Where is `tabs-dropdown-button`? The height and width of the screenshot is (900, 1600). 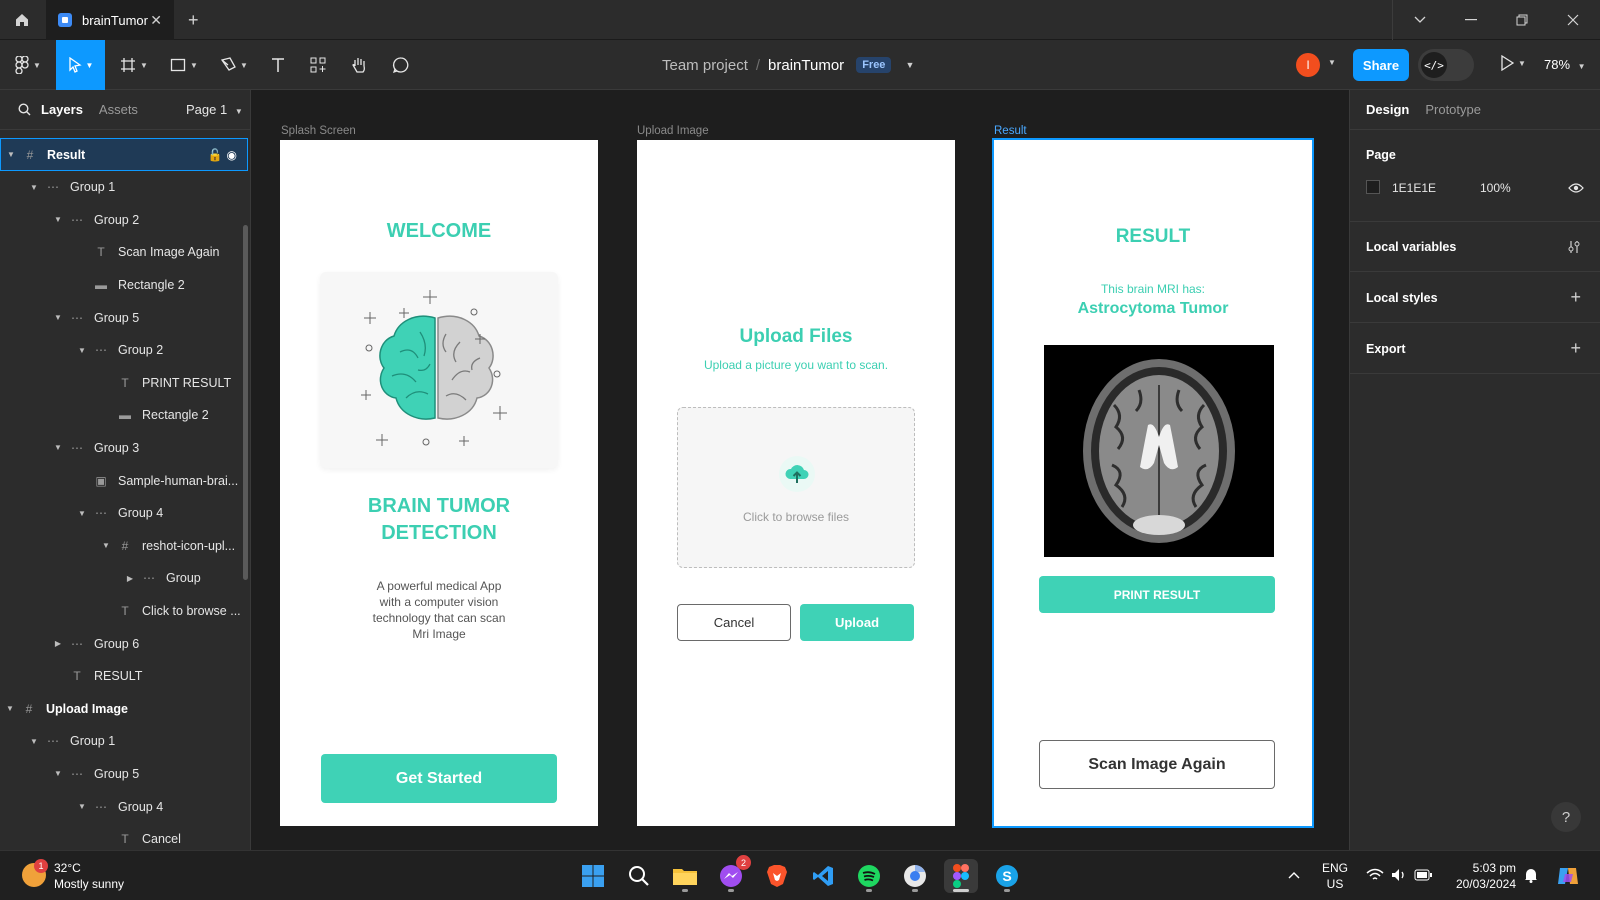 tabs-dropdown-button is located at coordinates (1420, 20).